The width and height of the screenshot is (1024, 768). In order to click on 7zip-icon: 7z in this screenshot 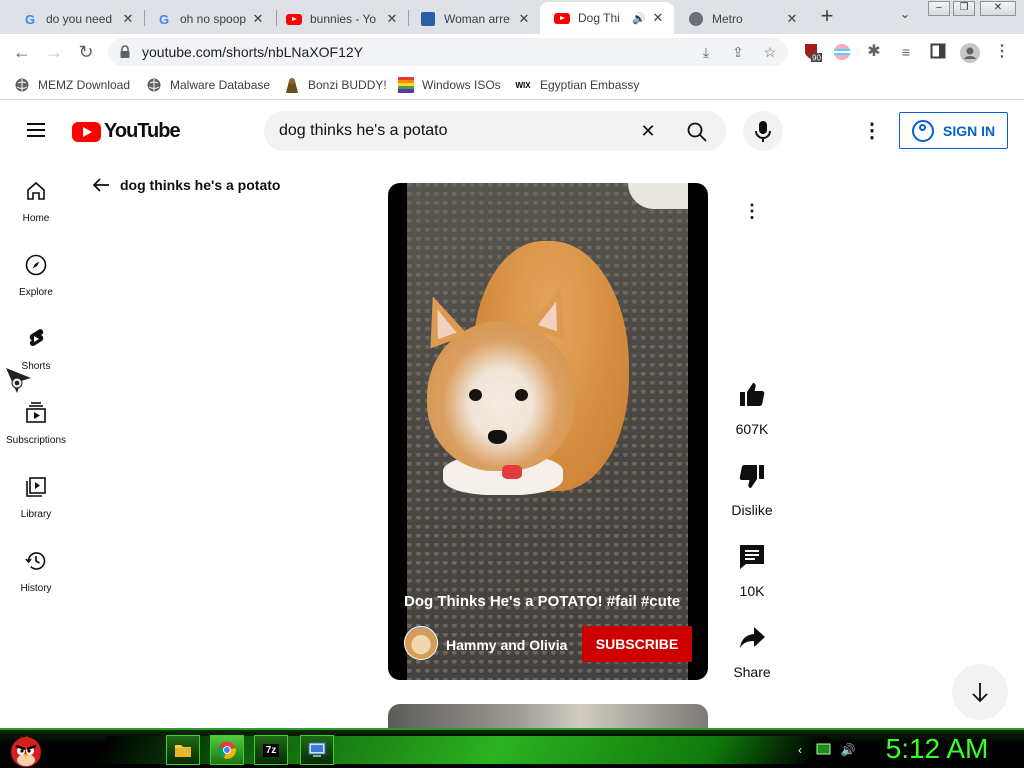, I will do `click(271, 750)`.